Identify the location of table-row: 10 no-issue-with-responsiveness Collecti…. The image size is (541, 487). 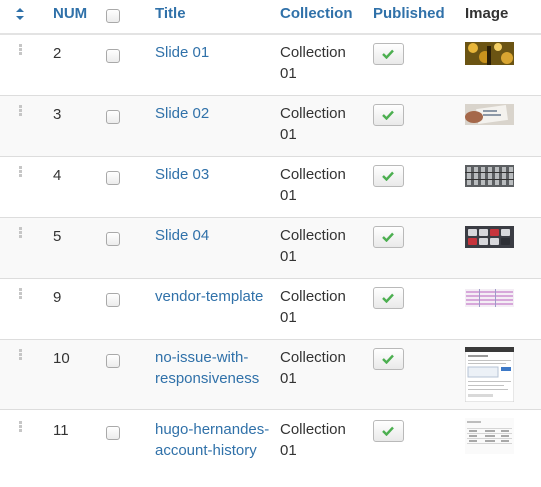
(270, 375).